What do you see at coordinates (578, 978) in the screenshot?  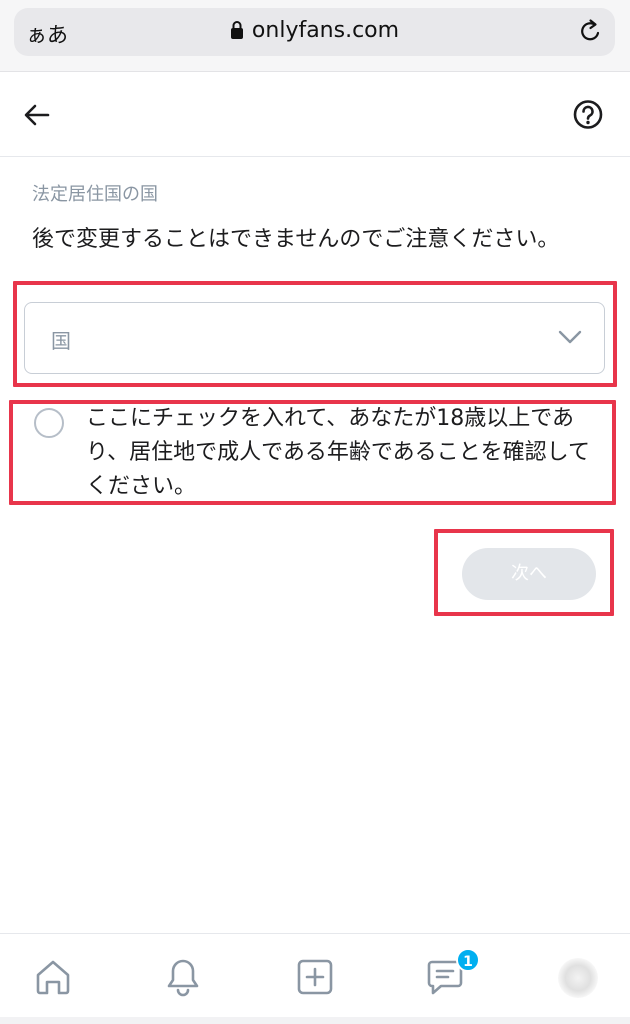 I see `avatar` at bounding box center [578, 978].